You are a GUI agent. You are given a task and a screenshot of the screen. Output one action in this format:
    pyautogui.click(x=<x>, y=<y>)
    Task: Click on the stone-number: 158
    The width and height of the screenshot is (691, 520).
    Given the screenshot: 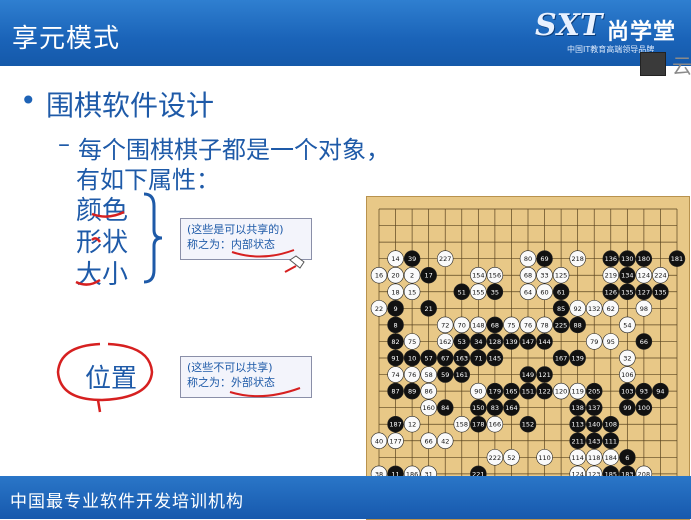 What is the action you would take?
    pyautogui.click(x=462, y=425)
    